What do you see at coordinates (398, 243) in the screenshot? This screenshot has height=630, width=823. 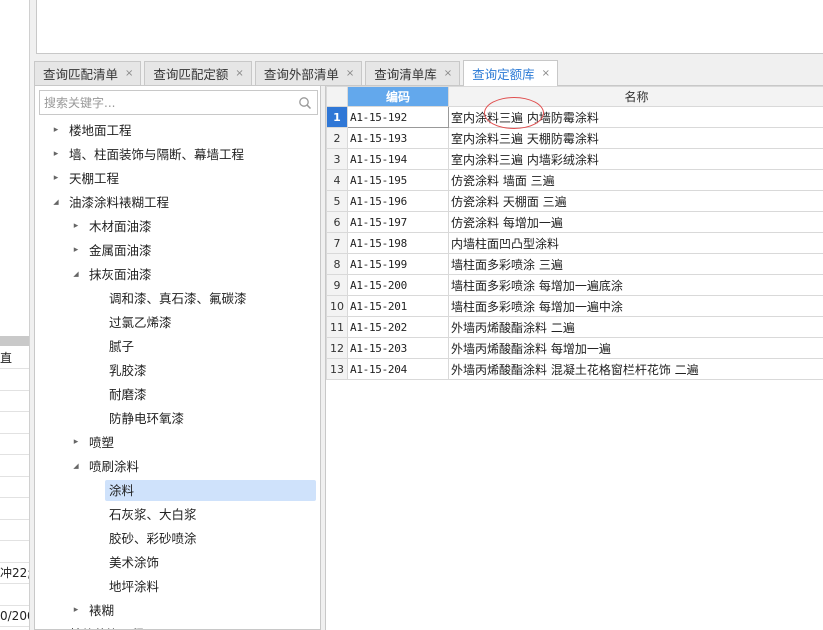 I see `cell-code: A1-15-198` at bounding box center [398, 243].